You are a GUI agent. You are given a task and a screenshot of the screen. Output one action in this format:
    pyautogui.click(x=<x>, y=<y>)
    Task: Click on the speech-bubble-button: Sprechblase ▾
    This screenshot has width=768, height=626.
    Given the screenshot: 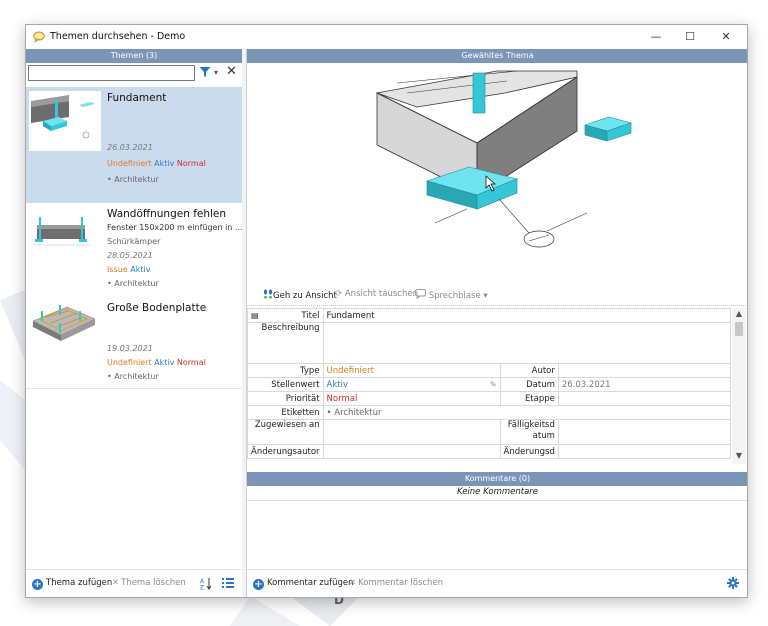 What is the action you would take?
    pyautogui.click(x=451, y=295)
    